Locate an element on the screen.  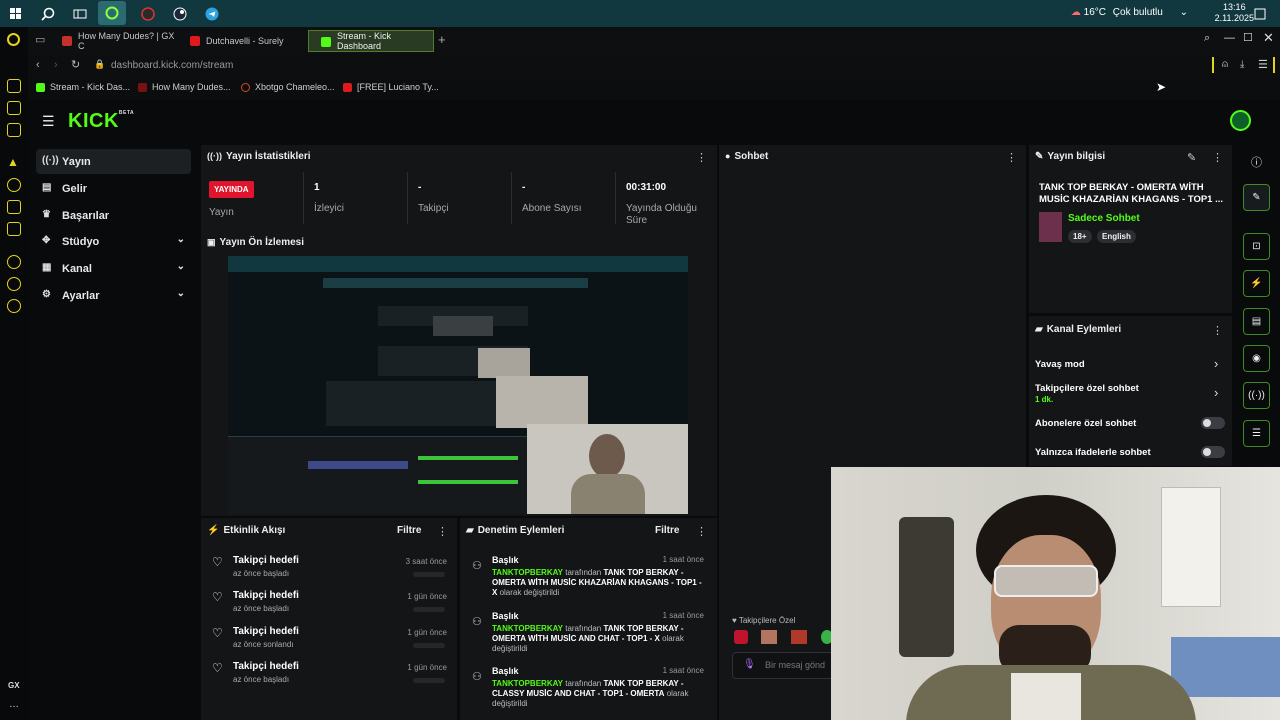
stream-info-menu-icon: ⋮ is located at coordinates (1217, 157).